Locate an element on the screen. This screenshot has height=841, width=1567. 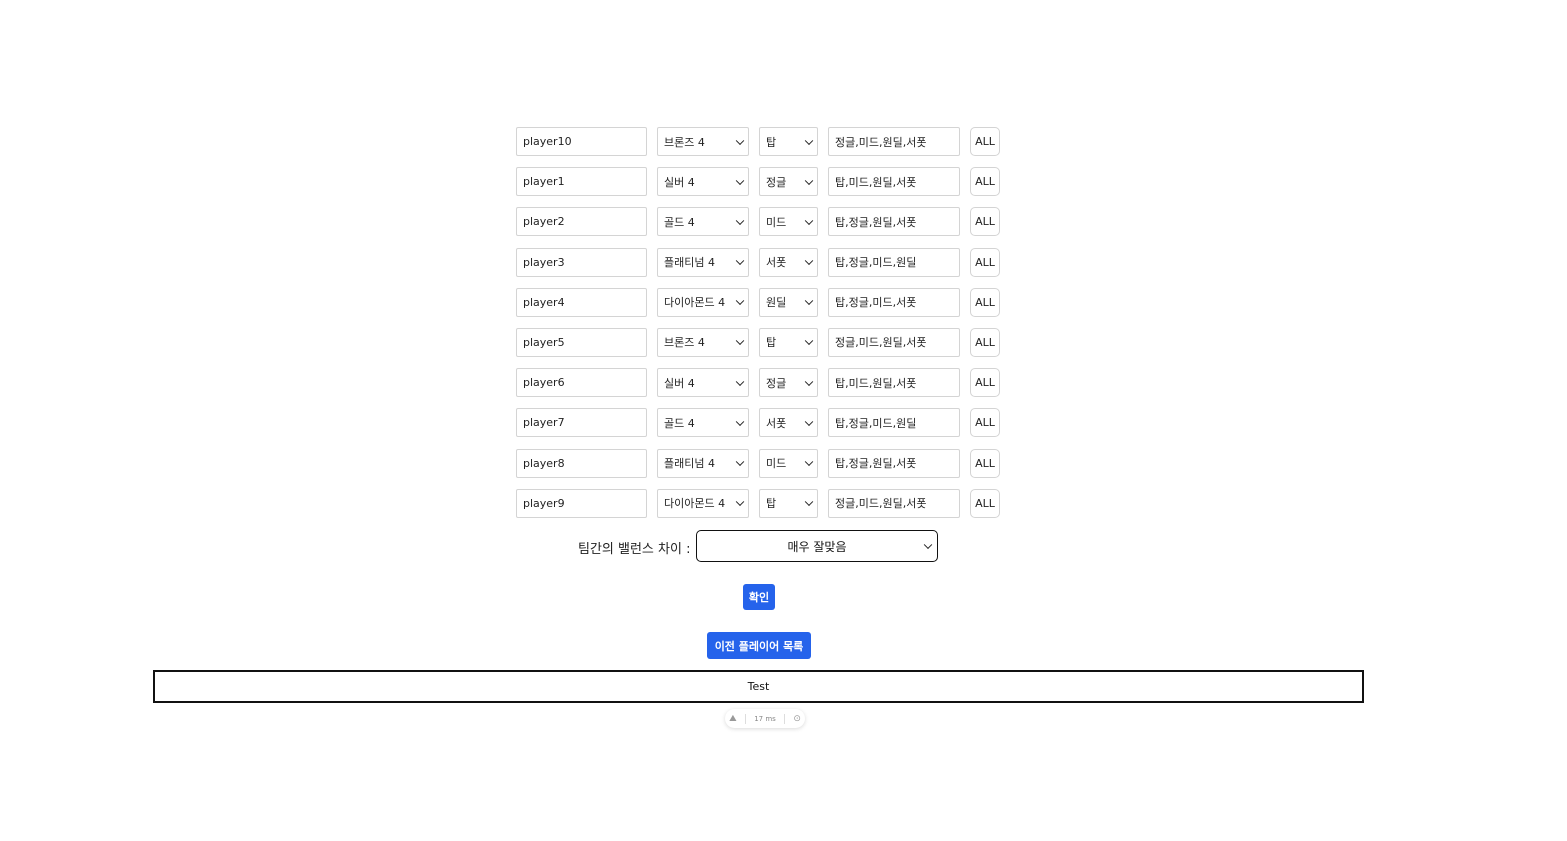
player-name-input: player4 is located at coordinates (581, 302).